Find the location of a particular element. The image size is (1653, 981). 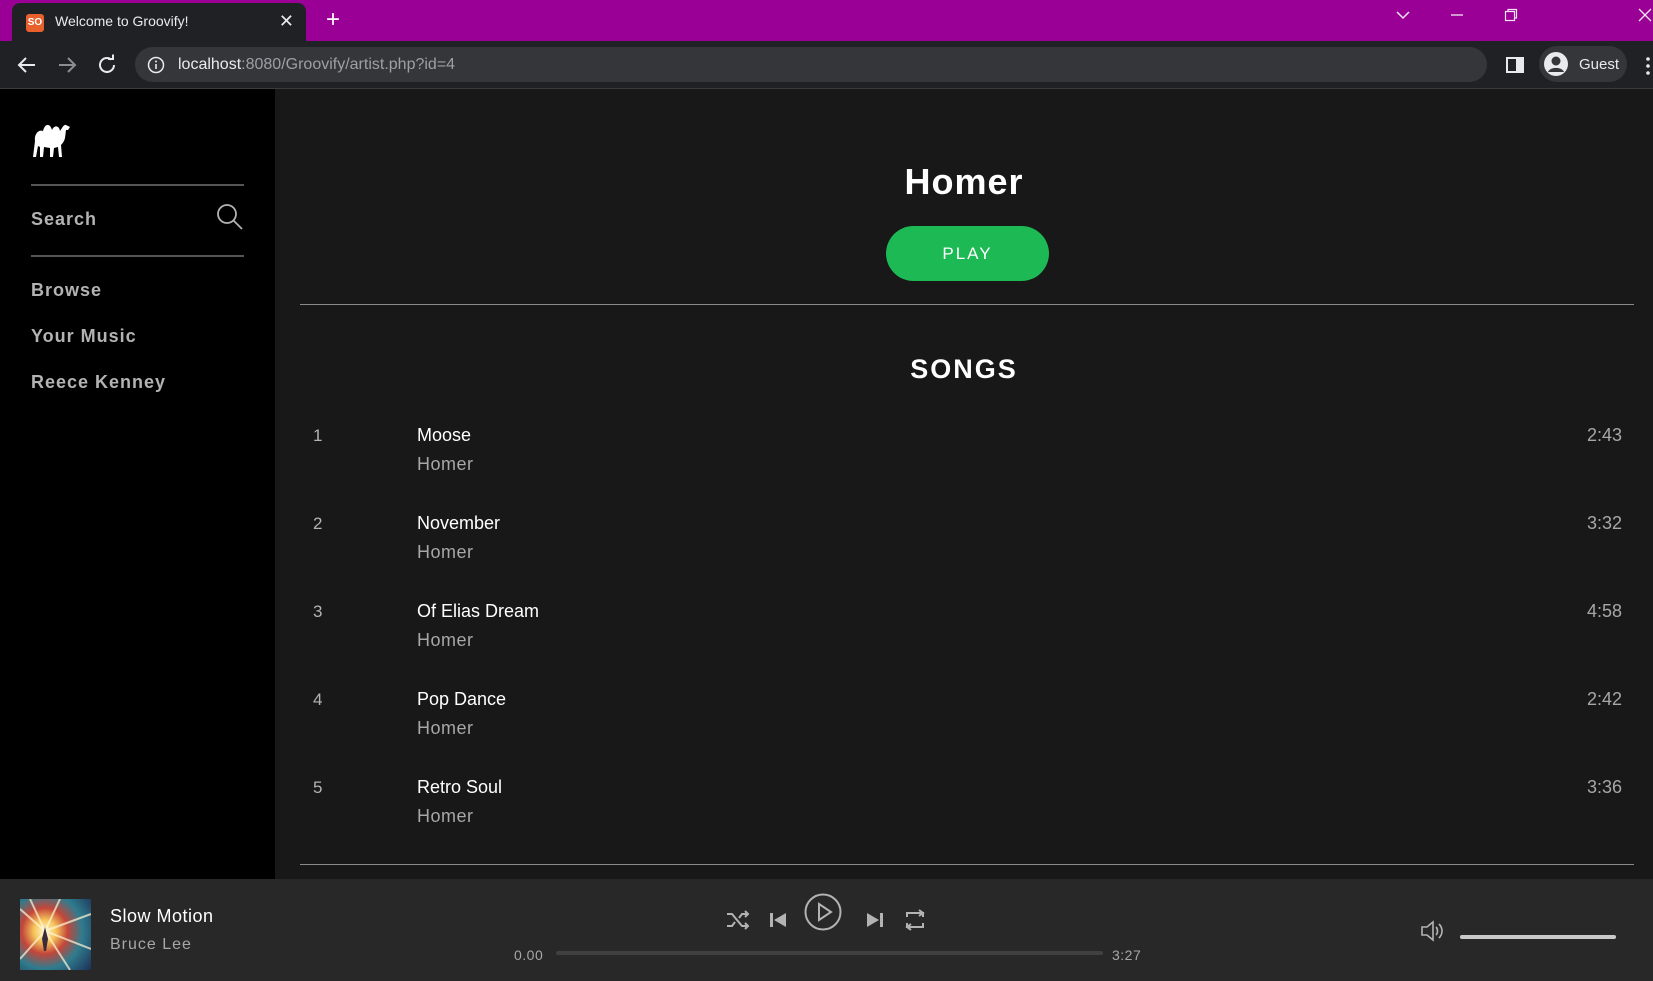

tab-title: Welcome to Groovify! is located at coordinates (122, 21).